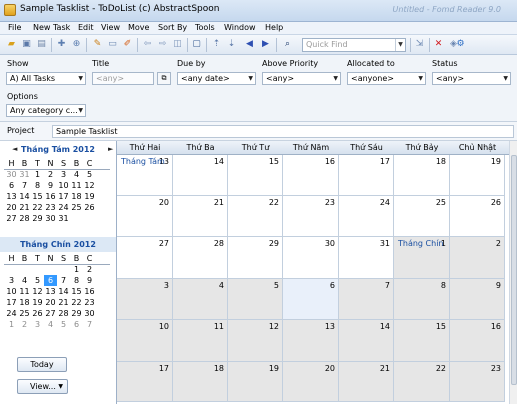  Describe the element at coordinates (255, 382) in the screenshot. I see `calendar-day-cell: 19` at that location.